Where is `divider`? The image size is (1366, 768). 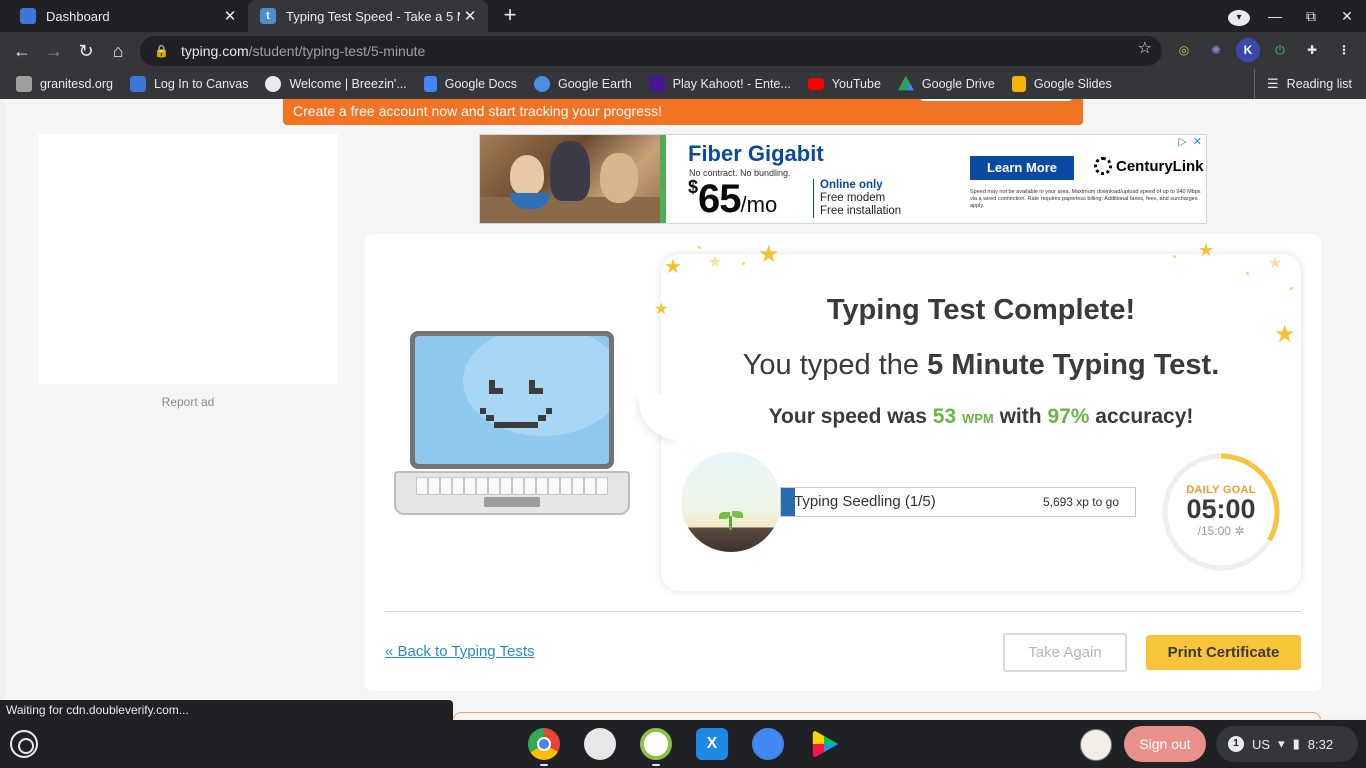
divider is located at coordinates (843, 611).